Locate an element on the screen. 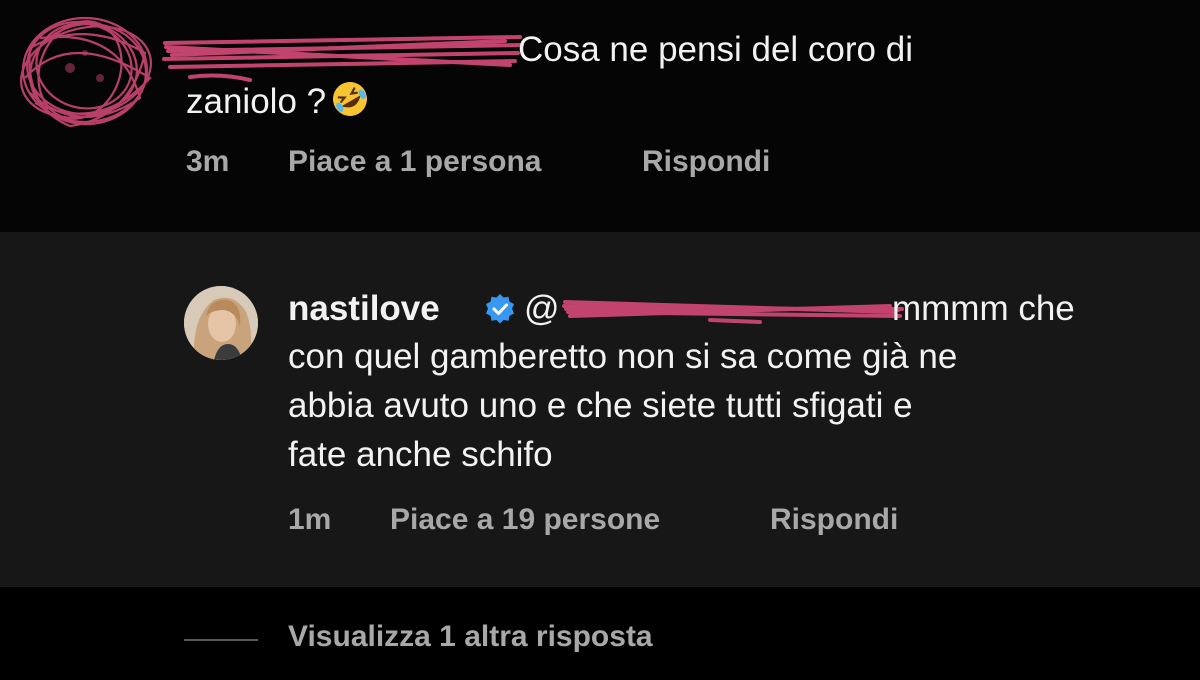  comment-reply-button: Rispondi is located at coordinates (706, 162).